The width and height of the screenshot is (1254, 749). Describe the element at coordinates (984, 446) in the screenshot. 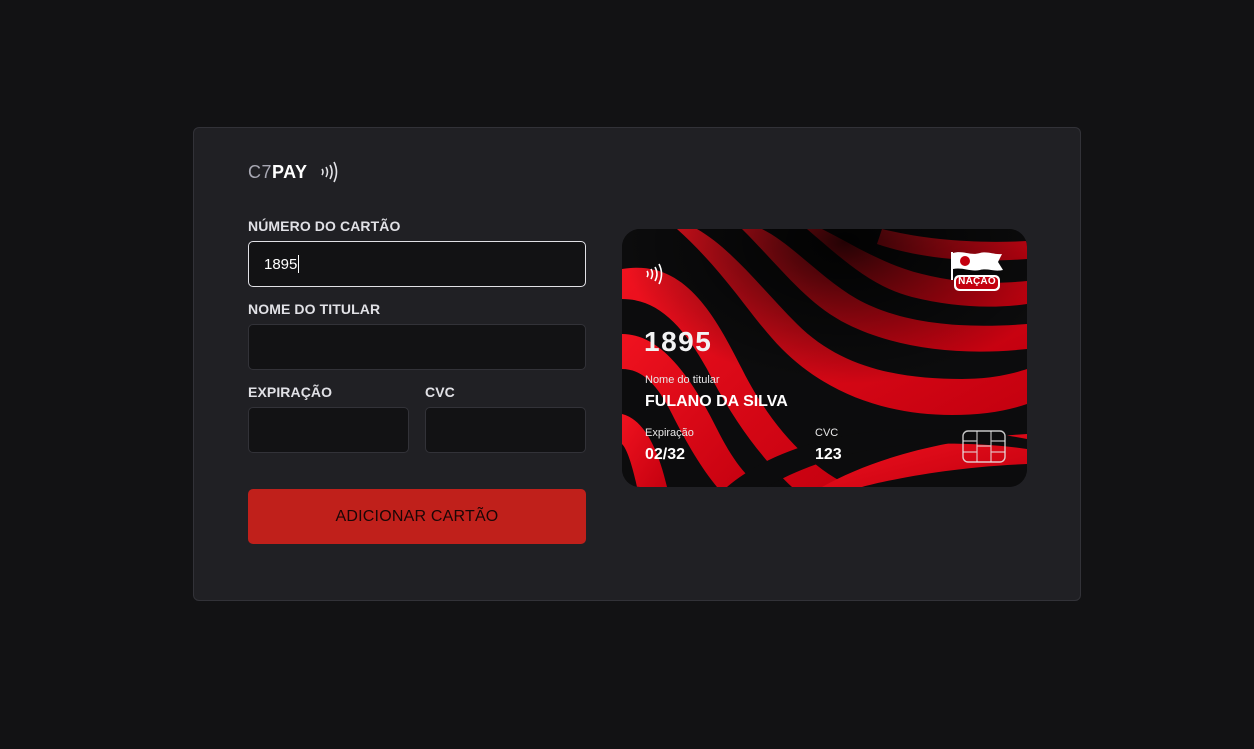

I see `chip-icon` at that location.